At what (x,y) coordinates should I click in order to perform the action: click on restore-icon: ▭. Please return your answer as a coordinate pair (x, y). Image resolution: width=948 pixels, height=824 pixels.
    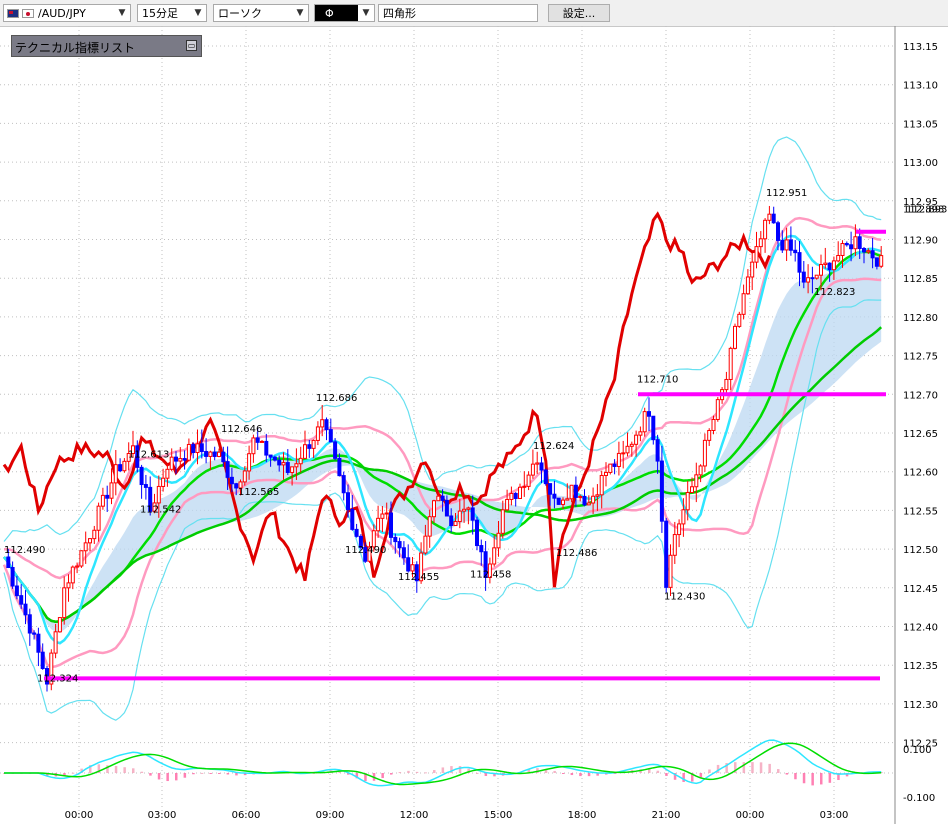
    Looking at the image, I should click on (191, 45).